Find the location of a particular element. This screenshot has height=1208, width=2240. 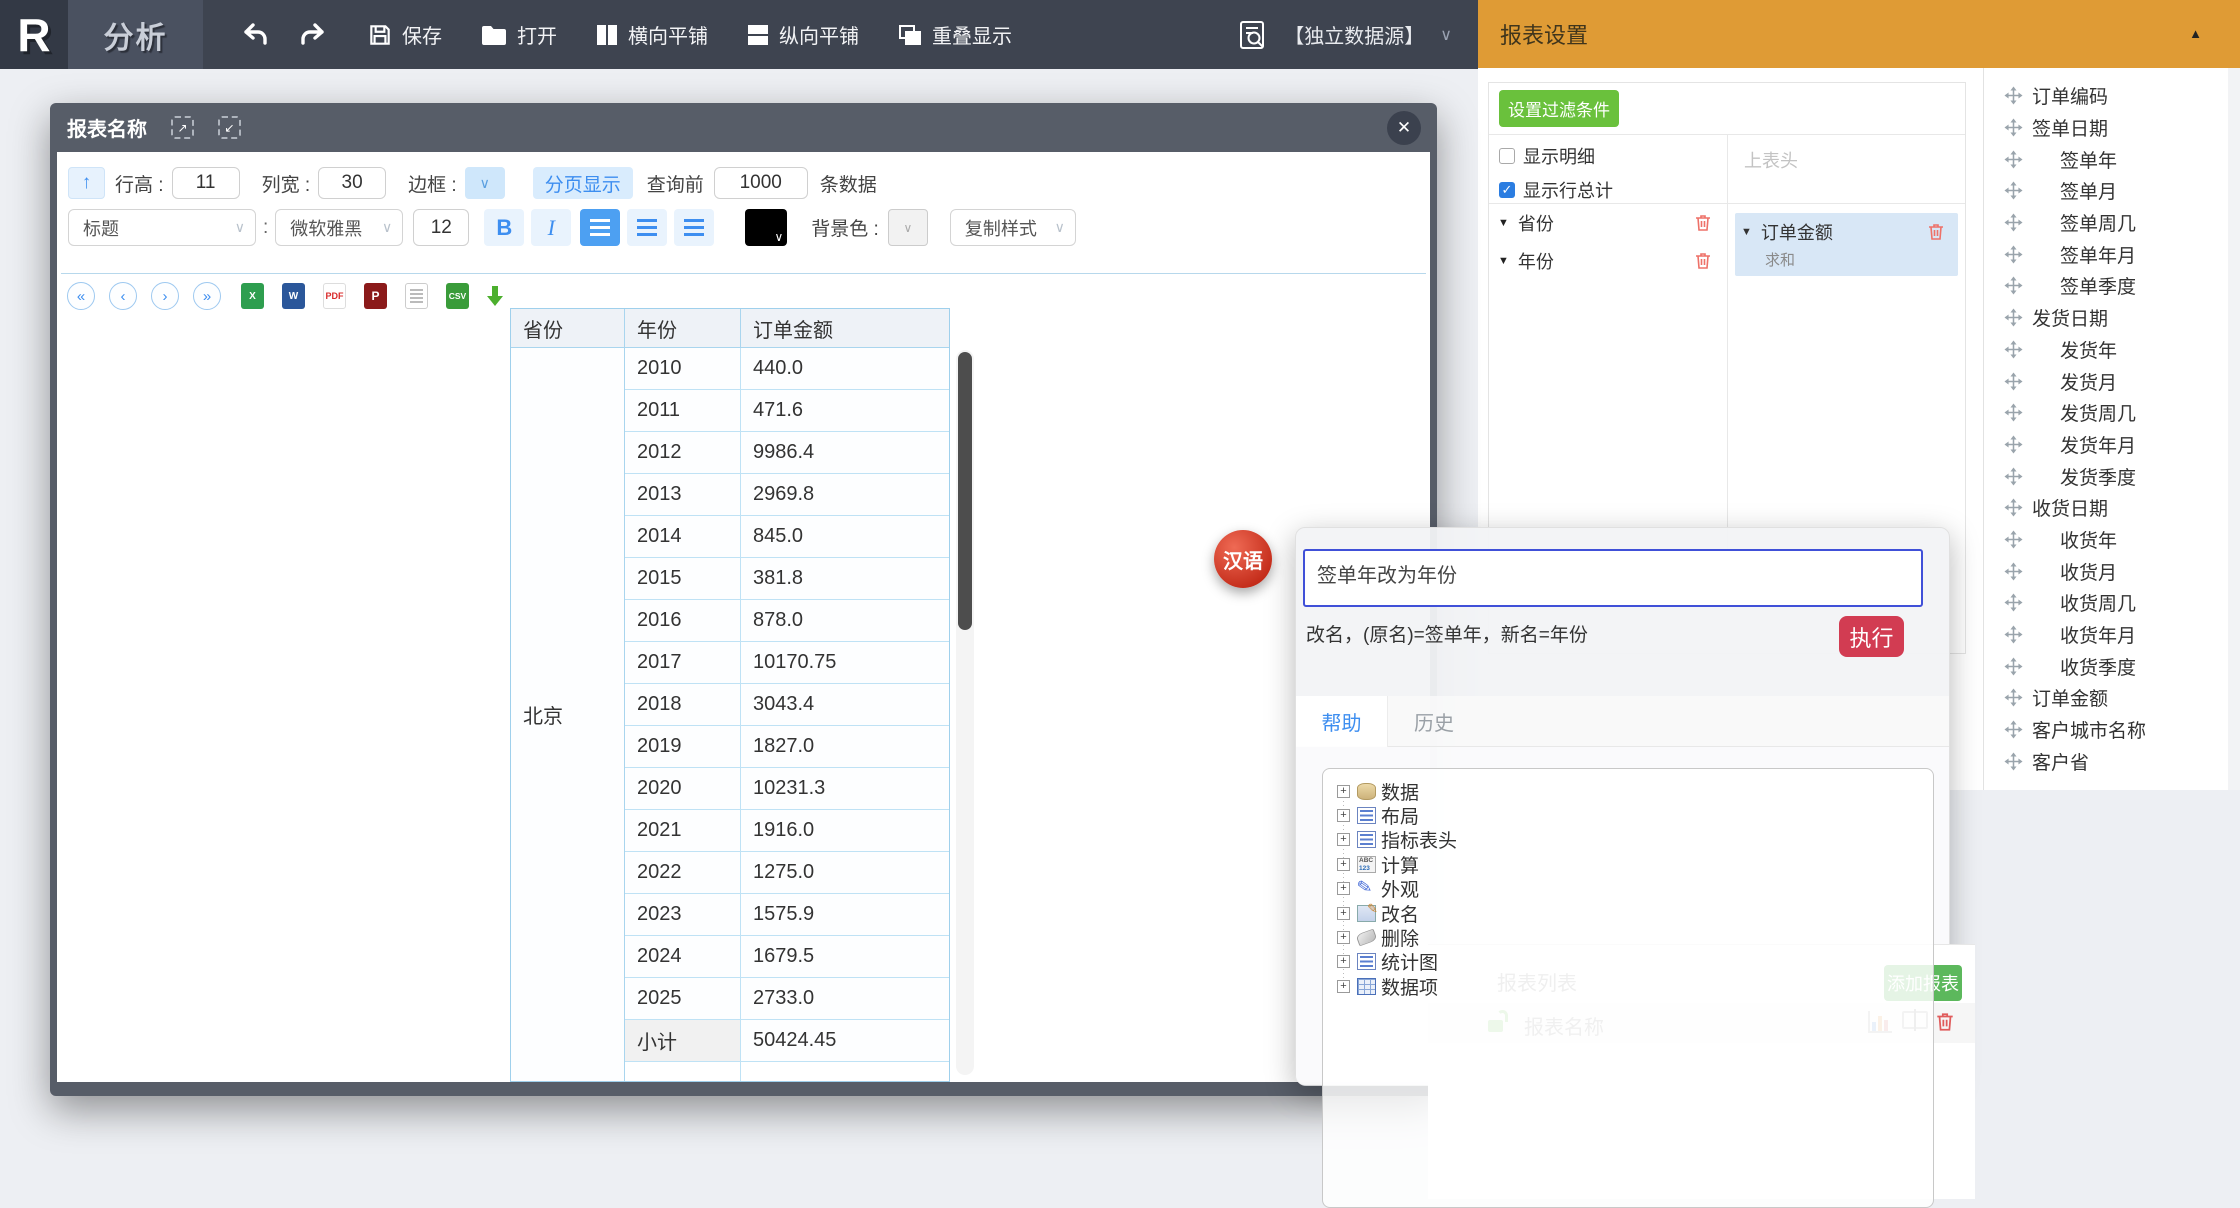

maximize-icon: ↗ is located at coordinates (182, 127).